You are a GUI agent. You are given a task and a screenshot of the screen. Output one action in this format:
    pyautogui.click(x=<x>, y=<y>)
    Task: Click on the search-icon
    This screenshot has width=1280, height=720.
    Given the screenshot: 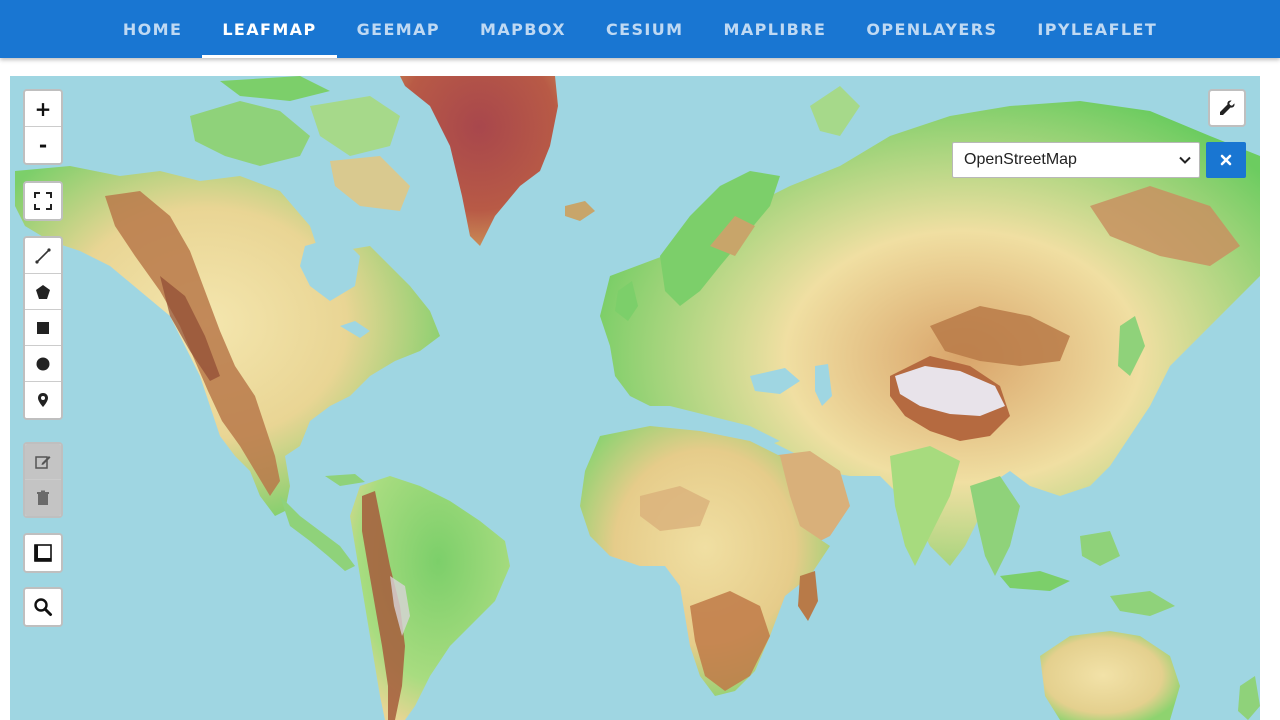 What is the action you would take?
    pyautogui.click(x=43, y=607)
    